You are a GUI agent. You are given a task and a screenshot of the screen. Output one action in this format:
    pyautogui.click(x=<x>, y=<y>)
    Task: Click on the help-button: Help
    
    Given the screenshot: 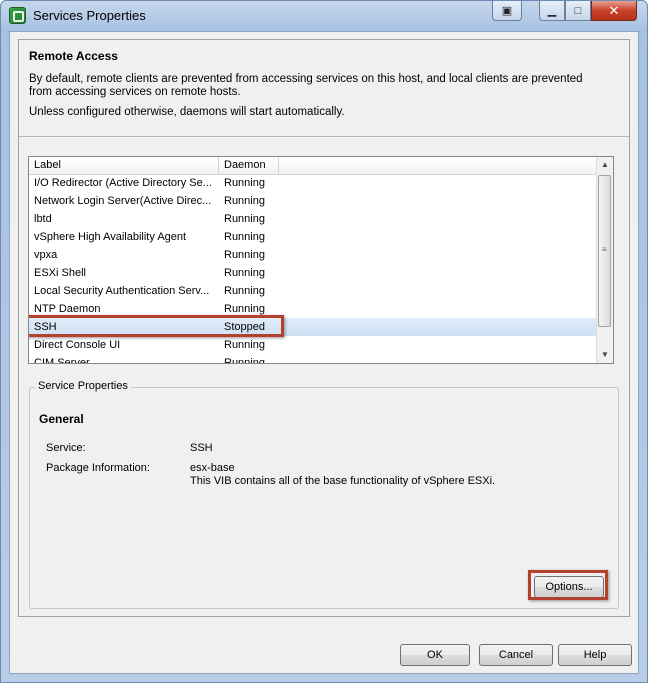 What is the action you would take?
    pyautogui.click(x=595, y=655)
    